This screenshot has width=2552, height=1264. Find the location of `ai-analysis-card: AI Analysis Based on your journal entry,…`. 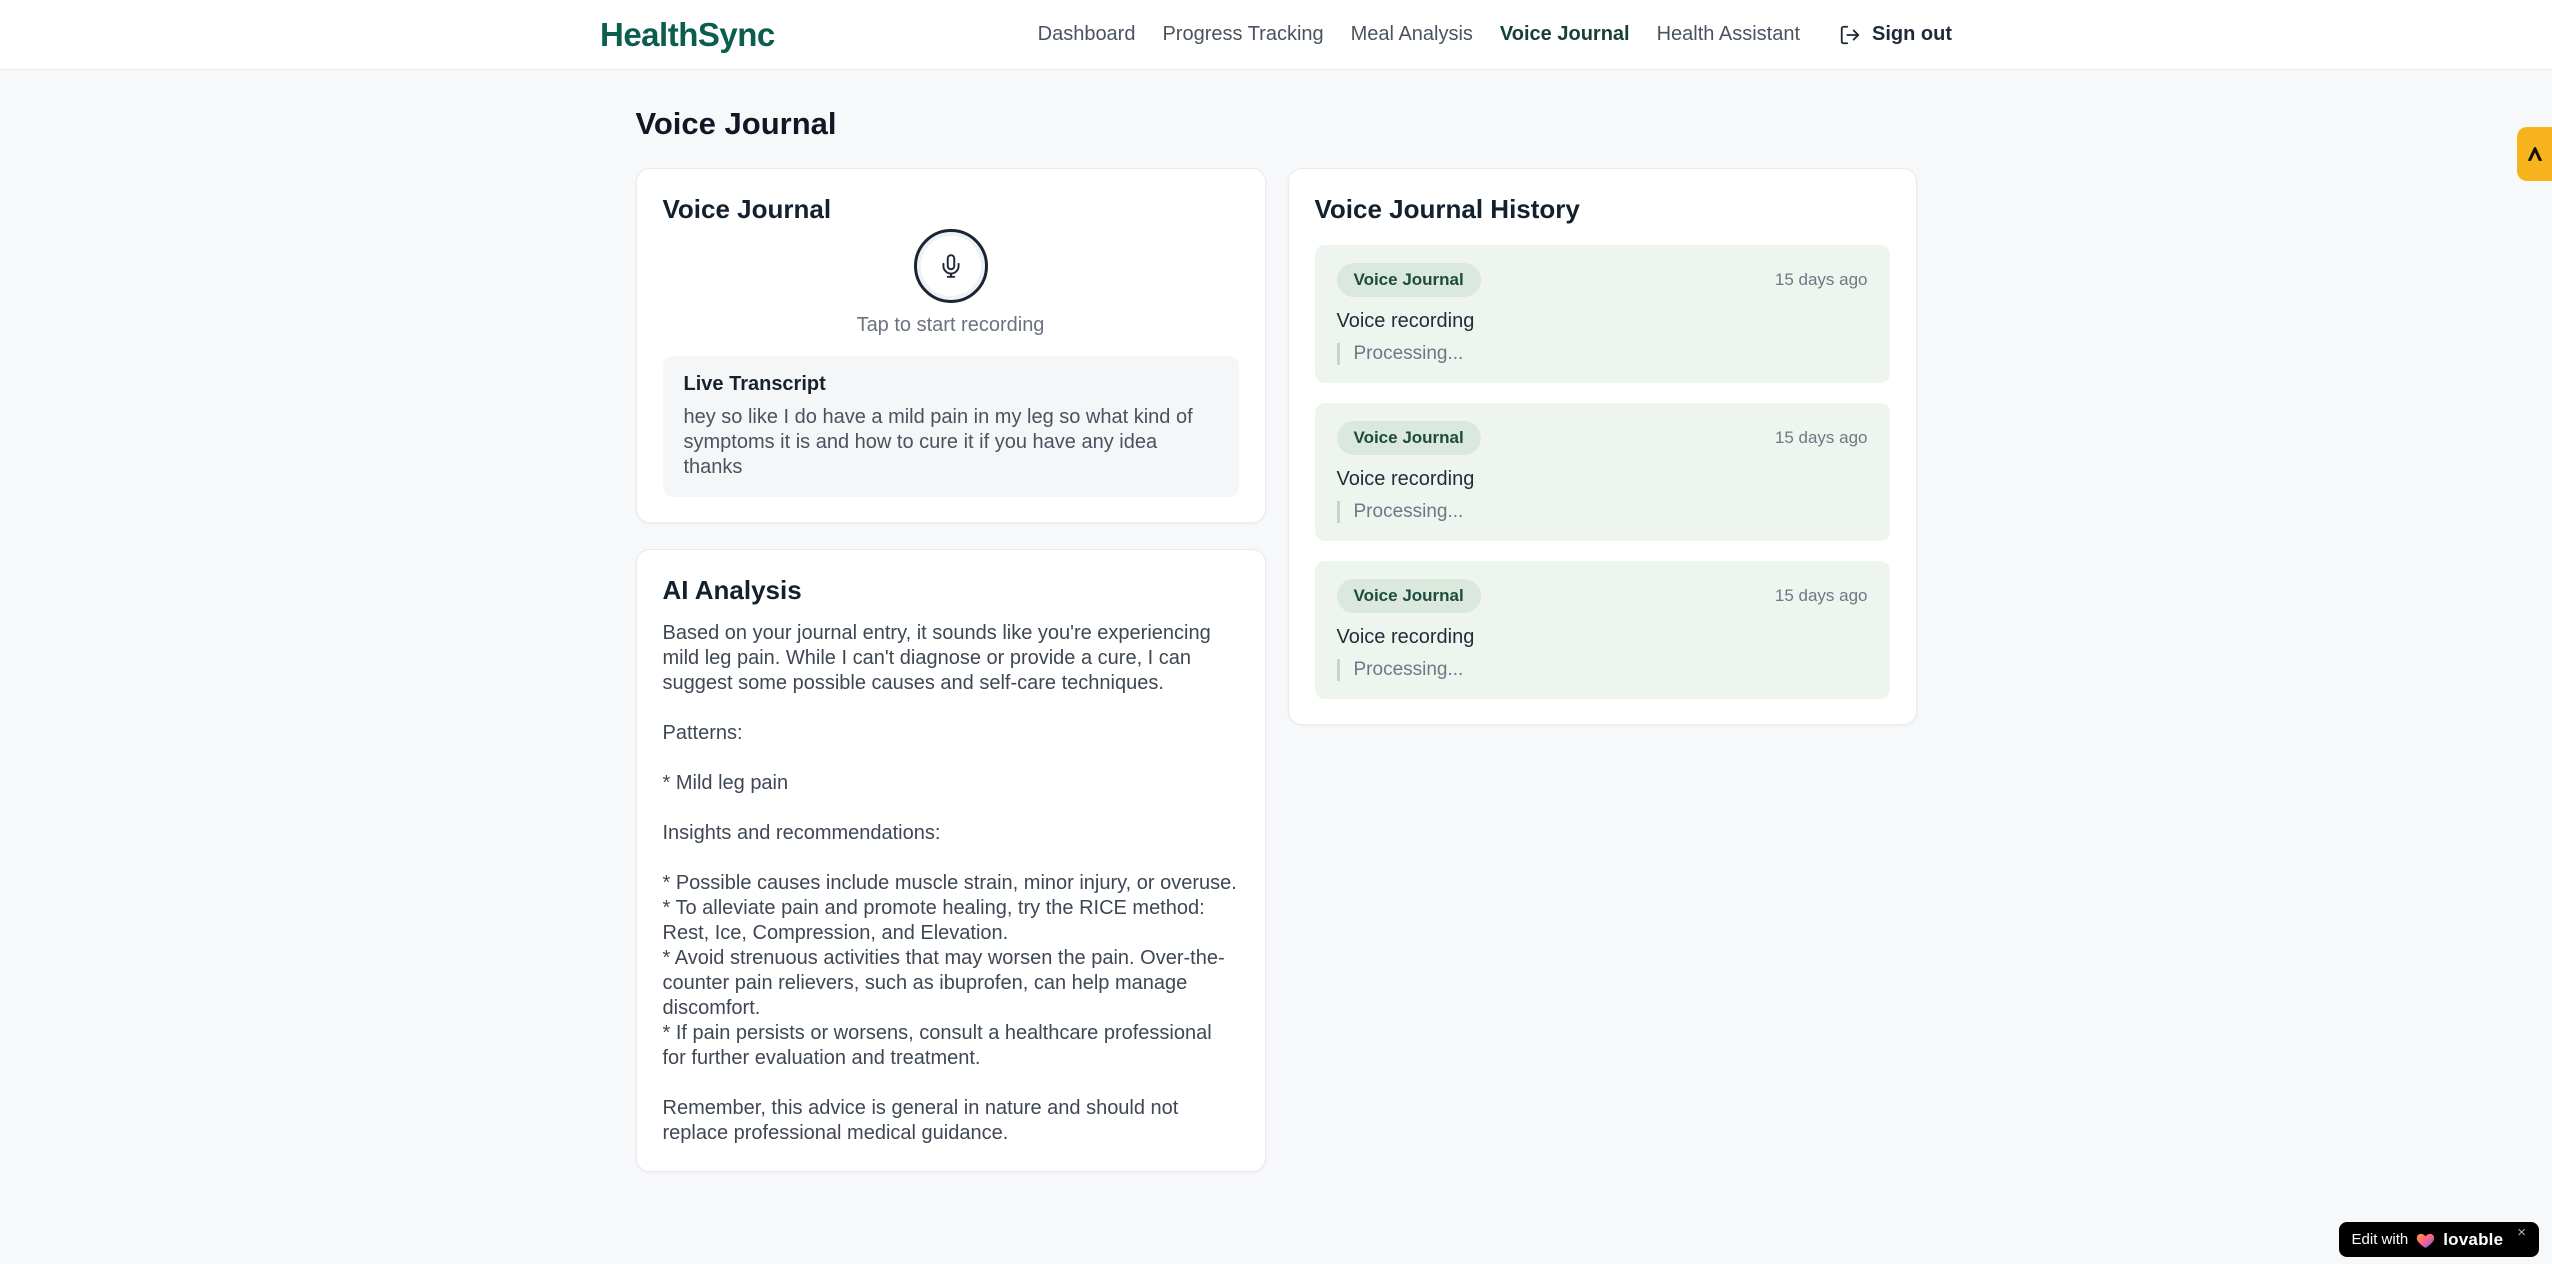

ai-analysis-card: AI Analysis Based on your journal entry,… is located at coordinates (950, 860).